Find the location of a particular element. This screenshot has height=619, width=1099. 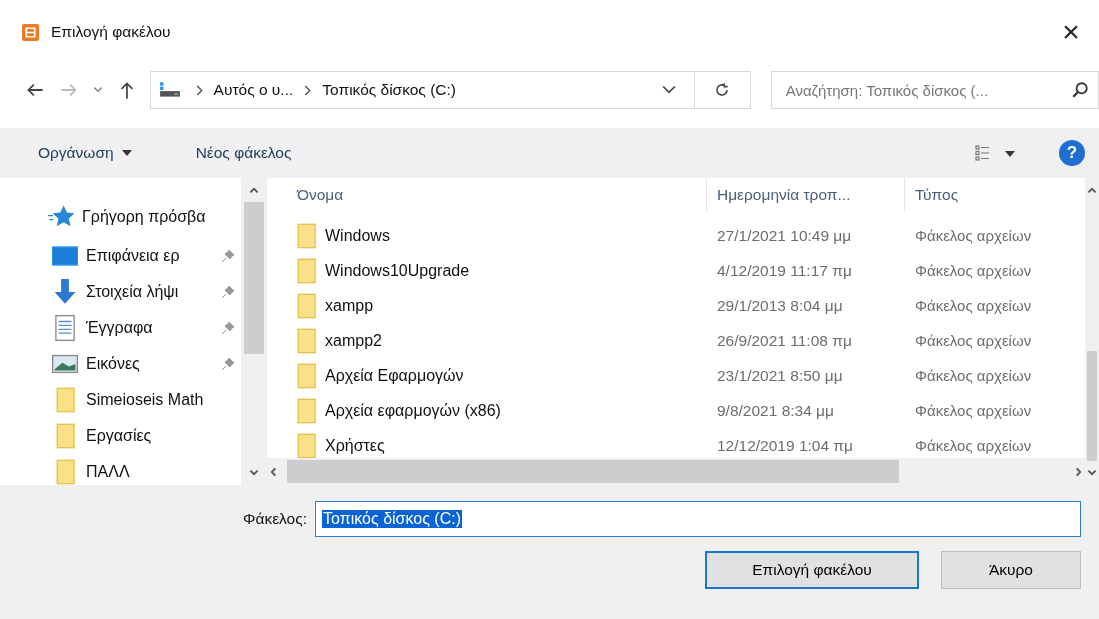

window-title: Επιλογή φακέλου is located at coordinates (111, 32).